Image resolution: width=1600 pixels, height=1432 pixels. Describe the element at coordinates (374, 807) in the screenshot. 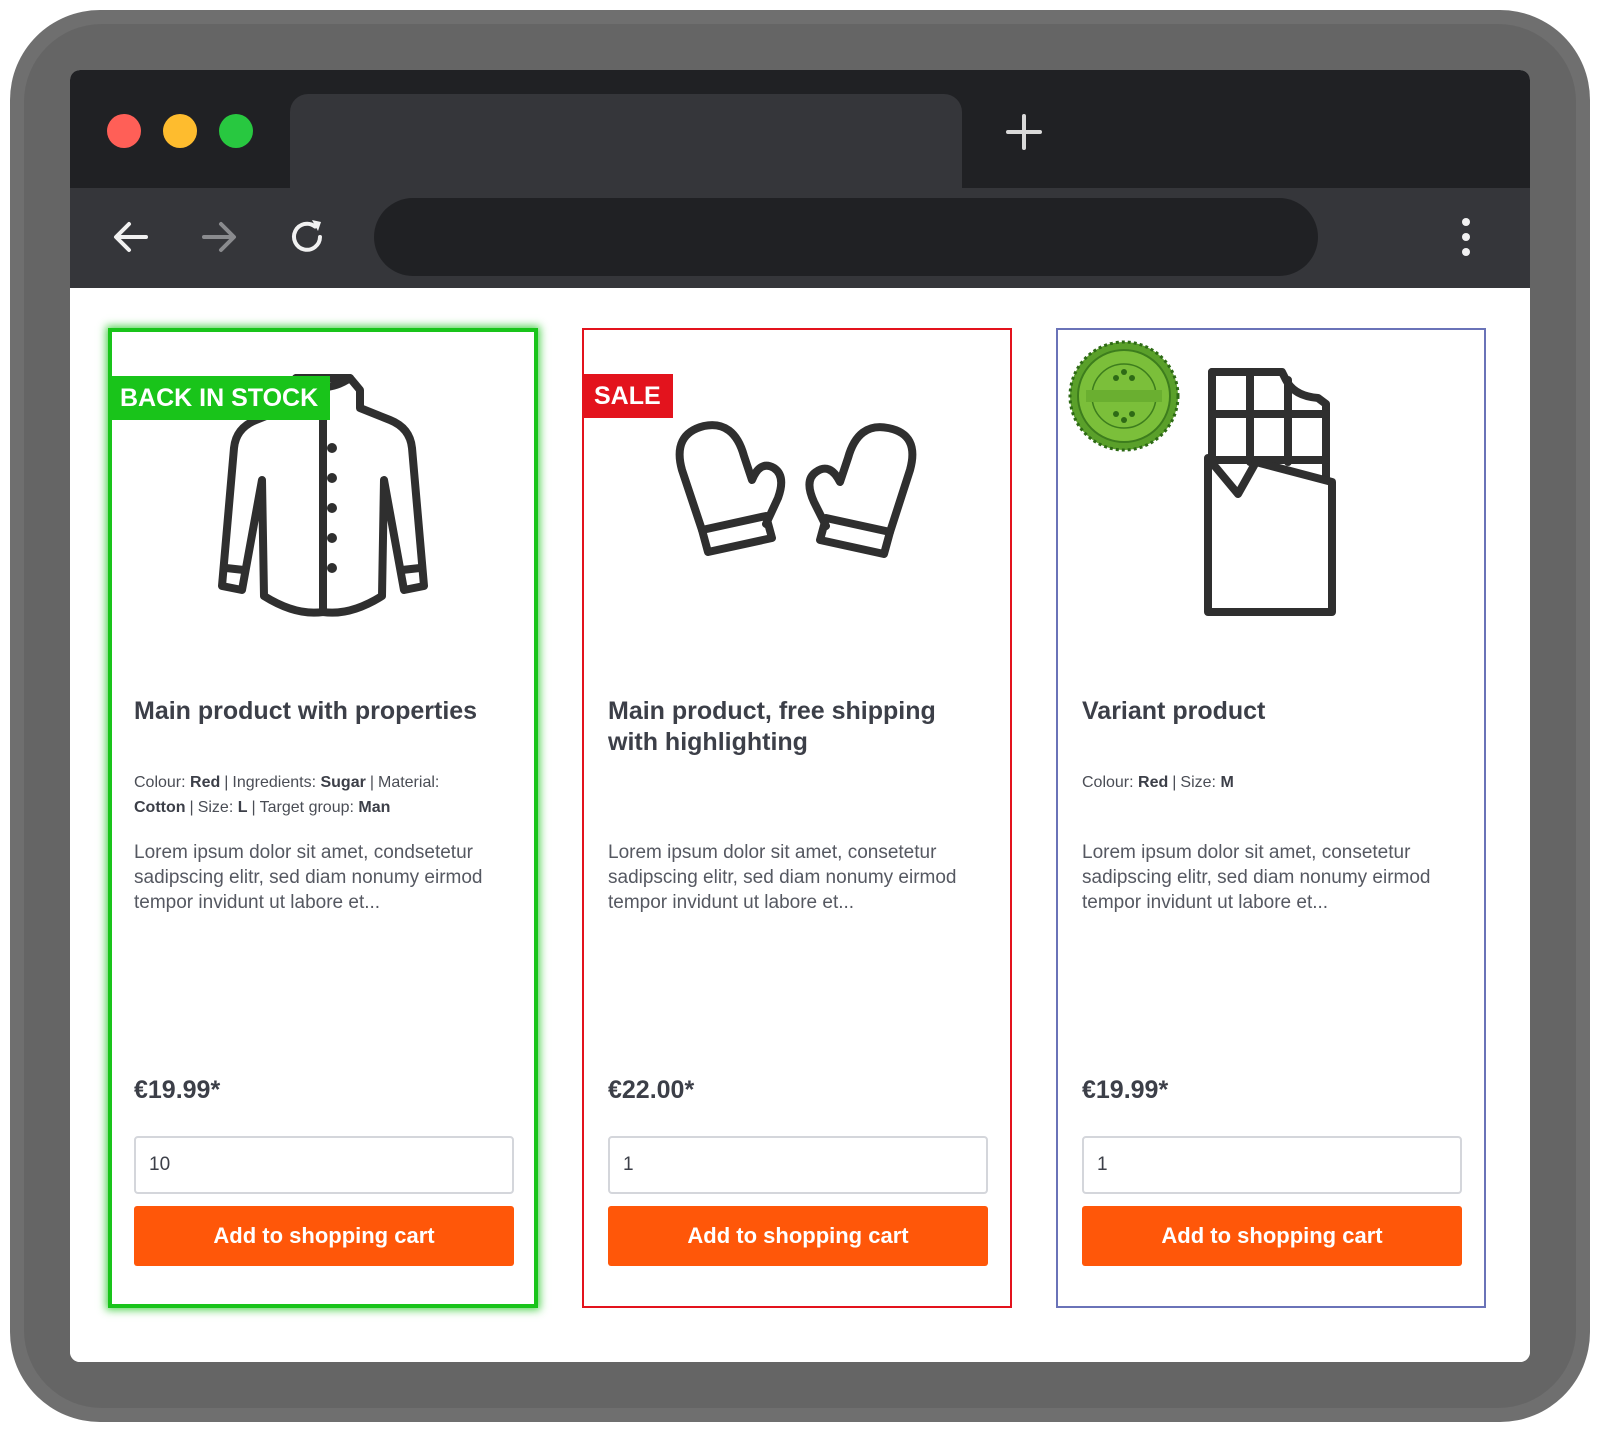

I see `property-value: Man` at that location.